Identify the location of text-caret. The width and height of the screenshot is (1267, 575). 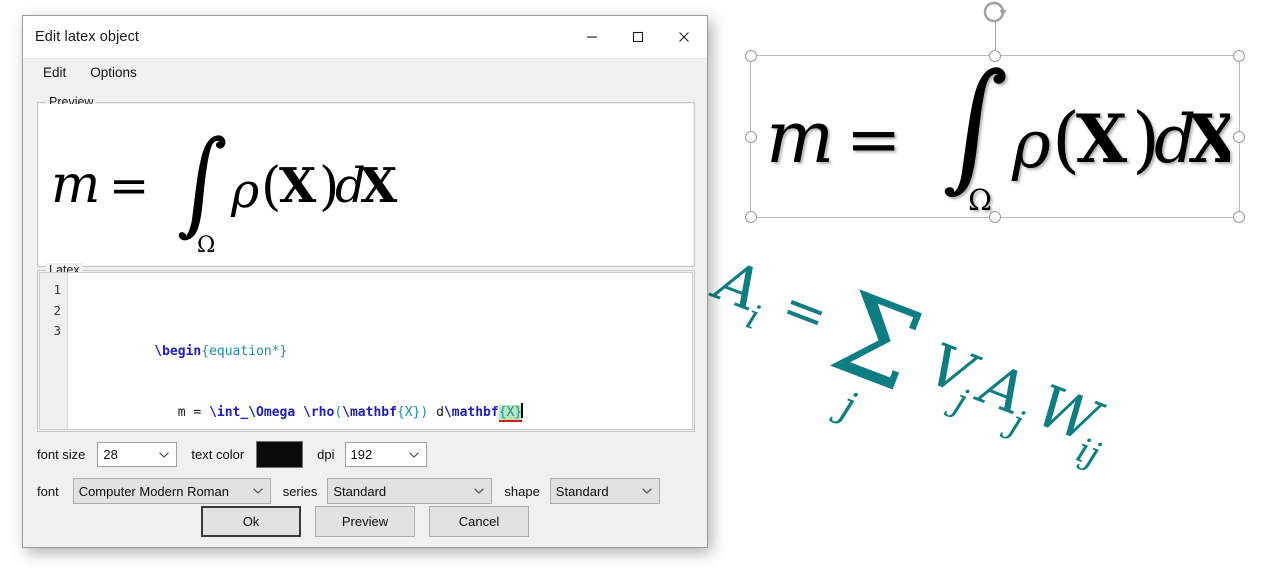
(522, 410).